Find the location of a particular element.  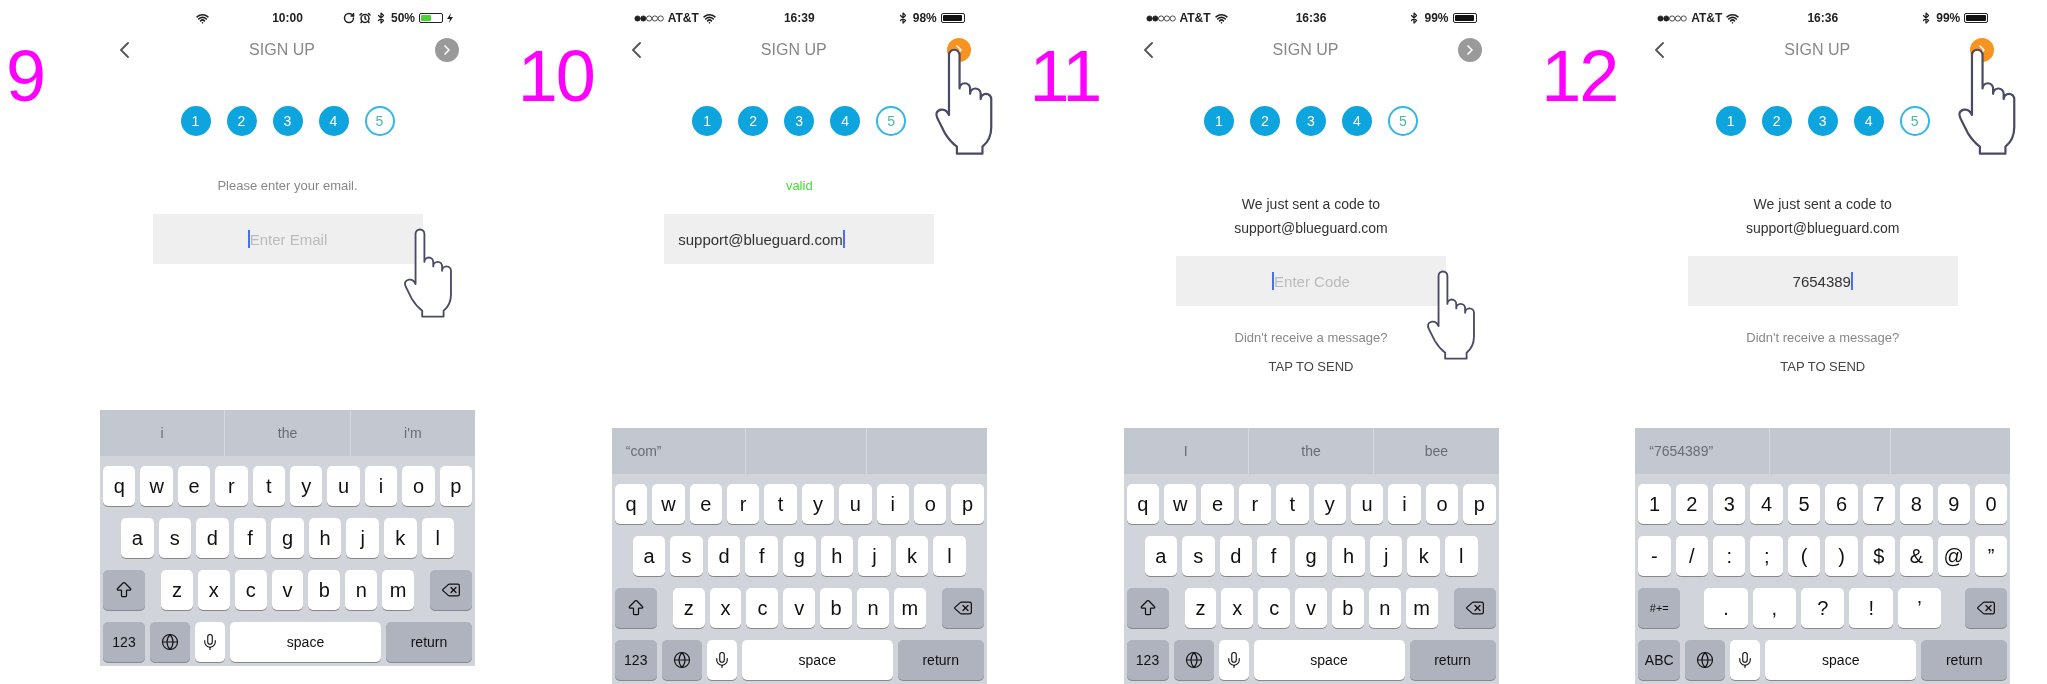

key: 3 is located at coordinates (1729, 504).